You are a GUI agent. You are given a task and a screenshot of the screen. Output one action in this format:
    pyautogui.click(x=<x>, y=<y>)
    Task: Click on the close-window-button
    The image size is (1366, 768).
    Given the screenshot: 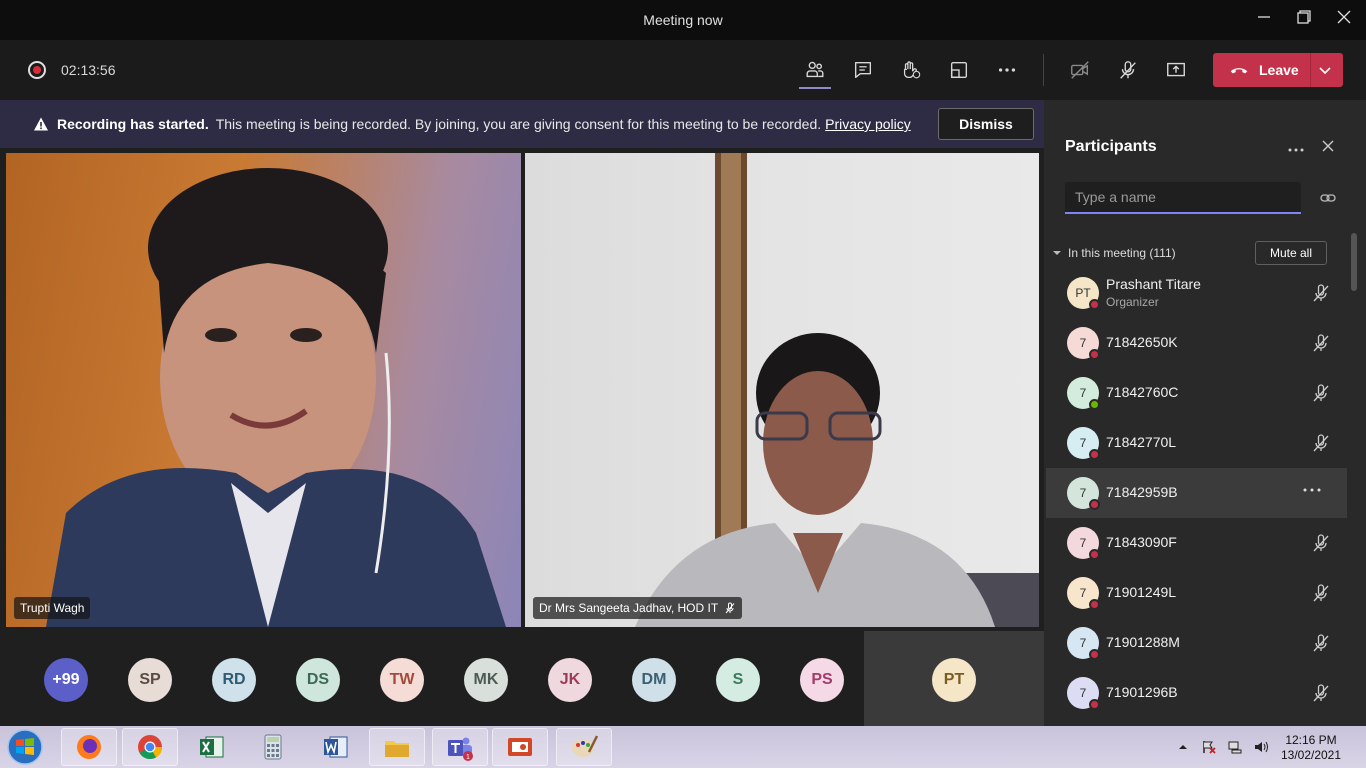 What is the action you would take?
    pyautogui.click(x=1344, y=20)
    